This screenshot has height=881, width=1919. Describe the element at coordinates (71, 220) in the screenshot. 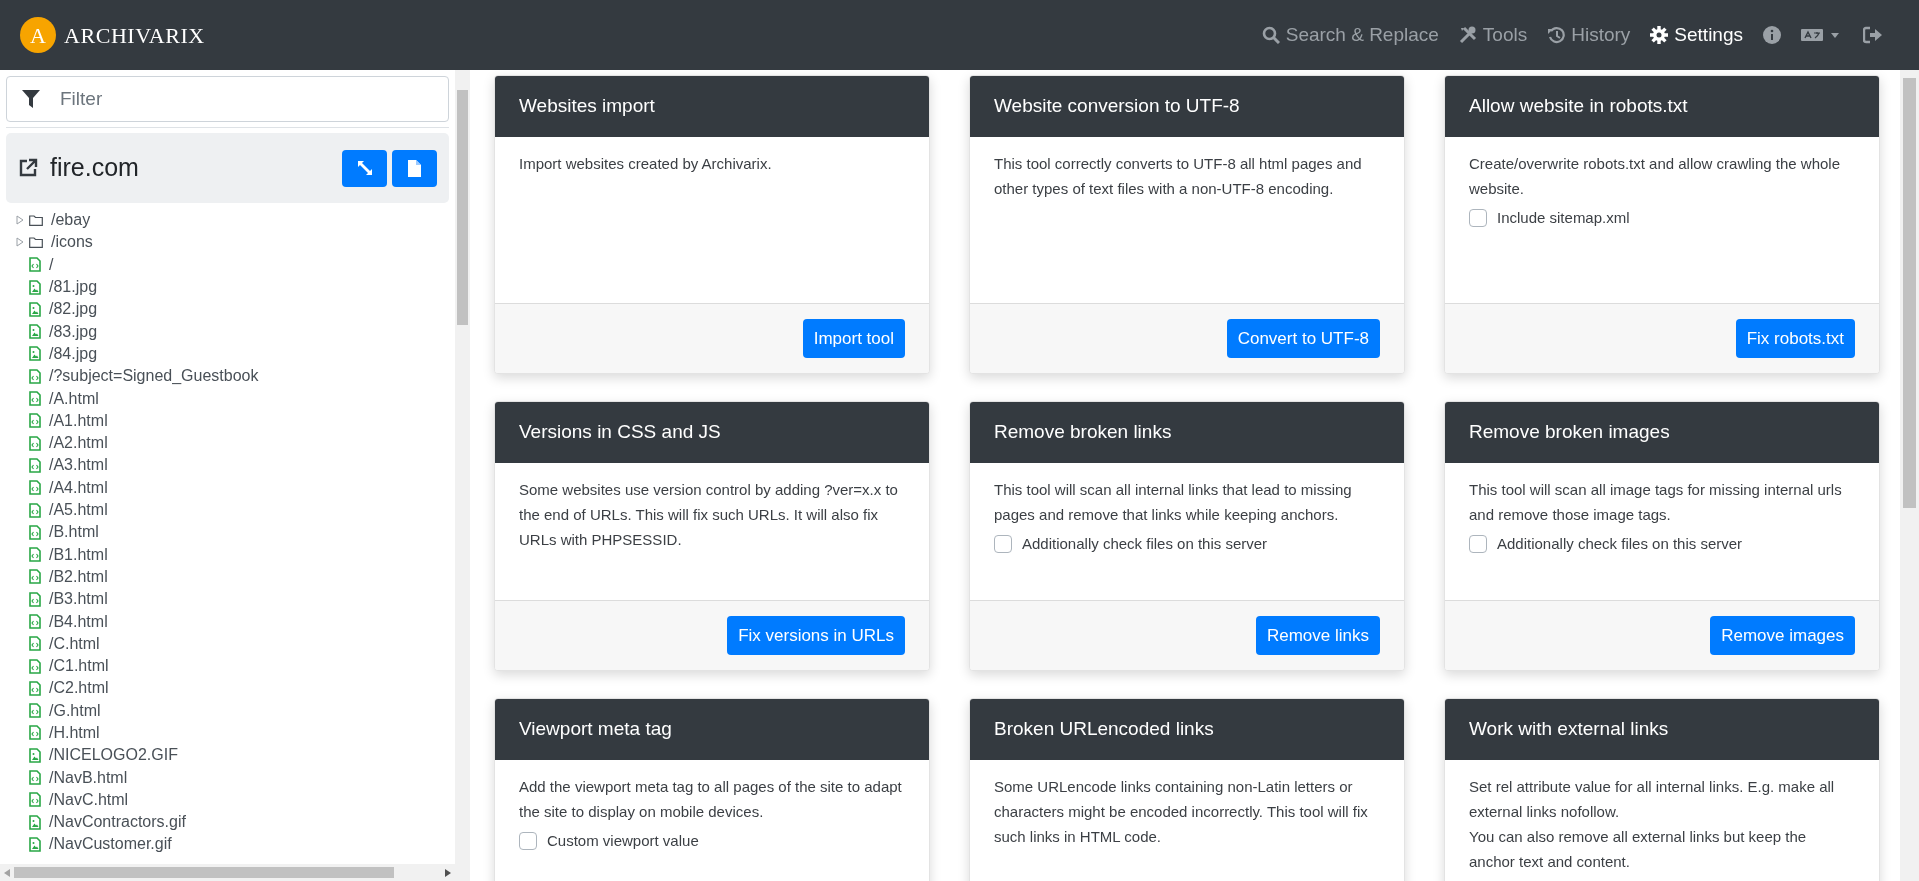

I see `folder-item: /ebay` at that location.